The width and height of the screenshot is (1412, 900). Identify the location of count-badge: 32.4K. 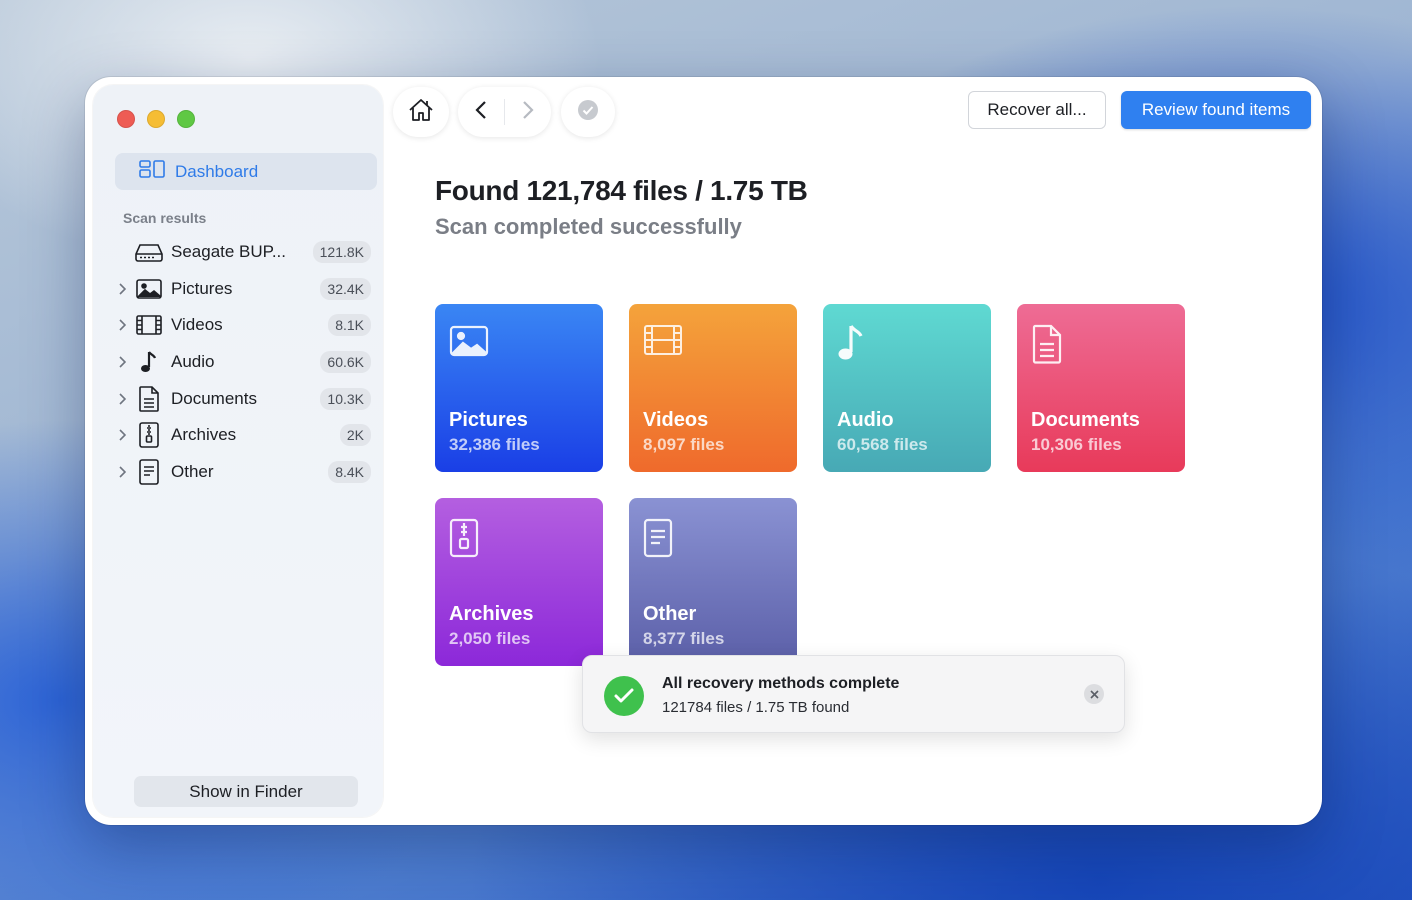
(345, 288).